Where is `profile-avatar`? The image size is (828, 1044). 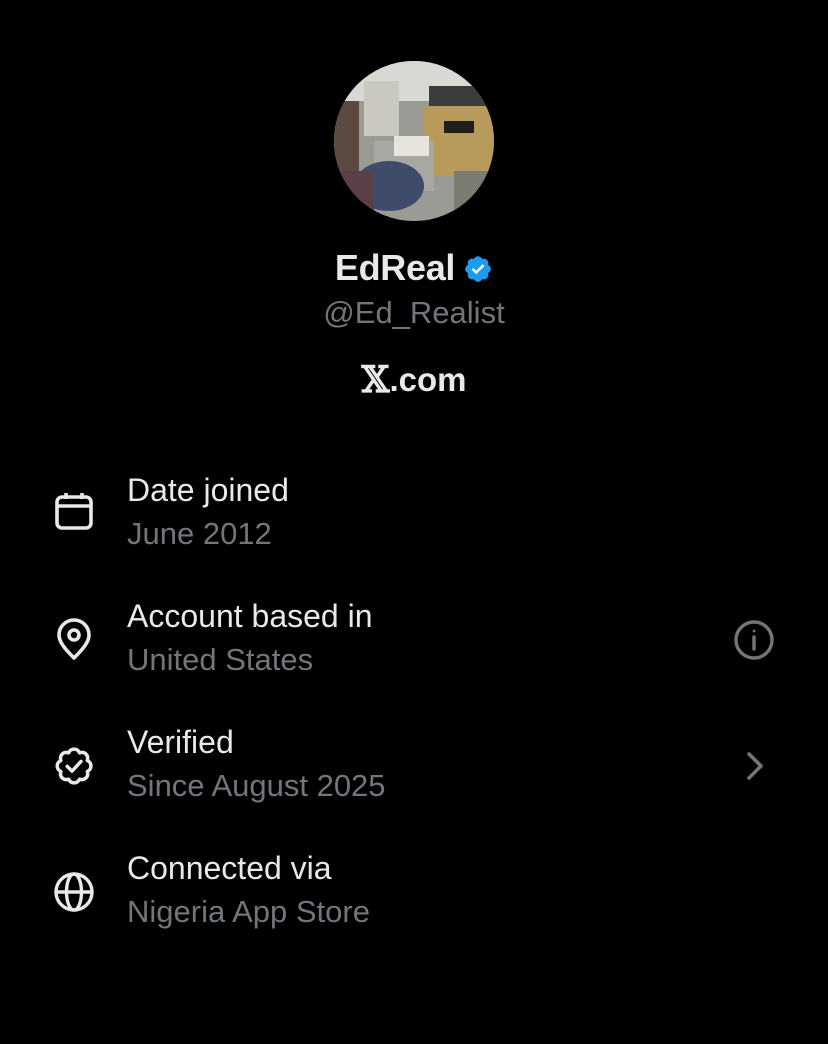 profile-avatar is located at coordinates (414, 141).